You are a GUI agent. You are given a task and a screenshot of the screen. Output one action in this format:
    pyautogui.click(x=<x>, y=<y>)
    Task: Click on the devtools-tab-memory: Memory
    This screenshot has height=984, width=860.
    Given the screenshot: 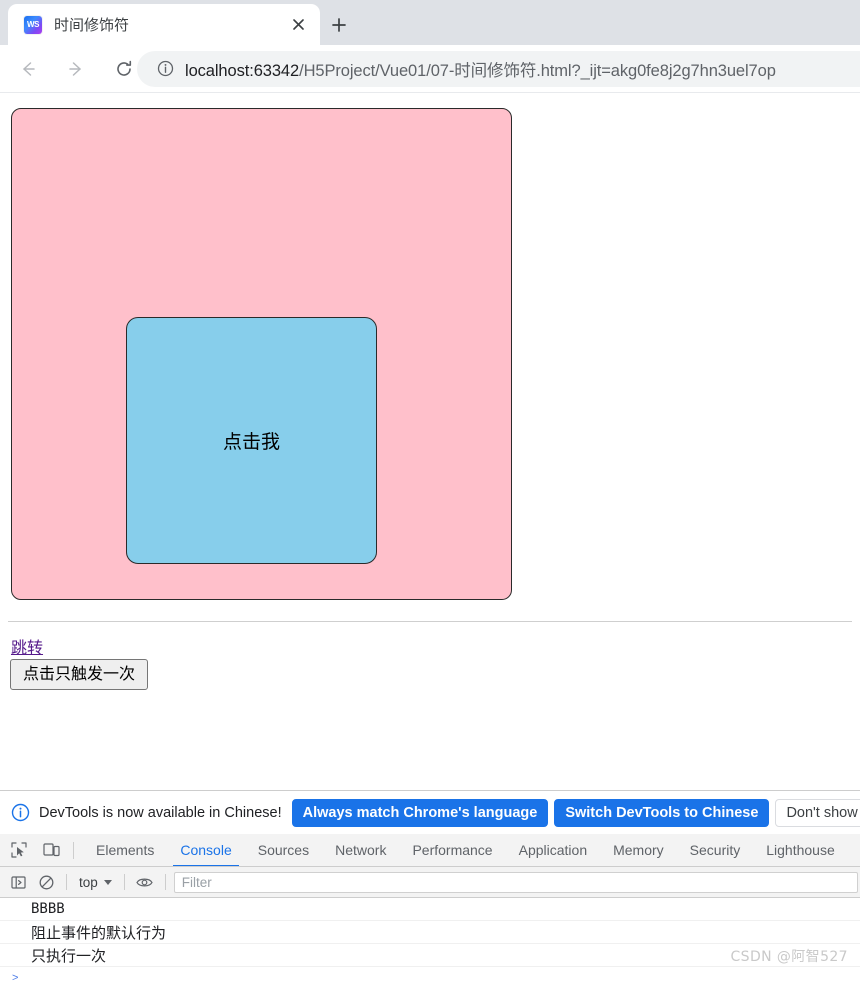 What is the action you would take?
    pyautogui.click(x=638, y=850)
    